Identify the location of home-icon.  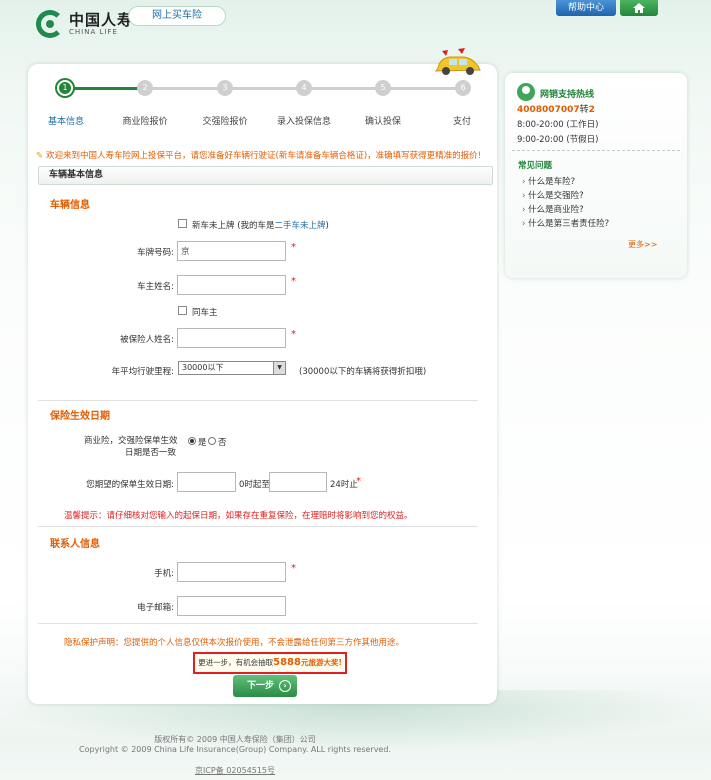
(639, 8).